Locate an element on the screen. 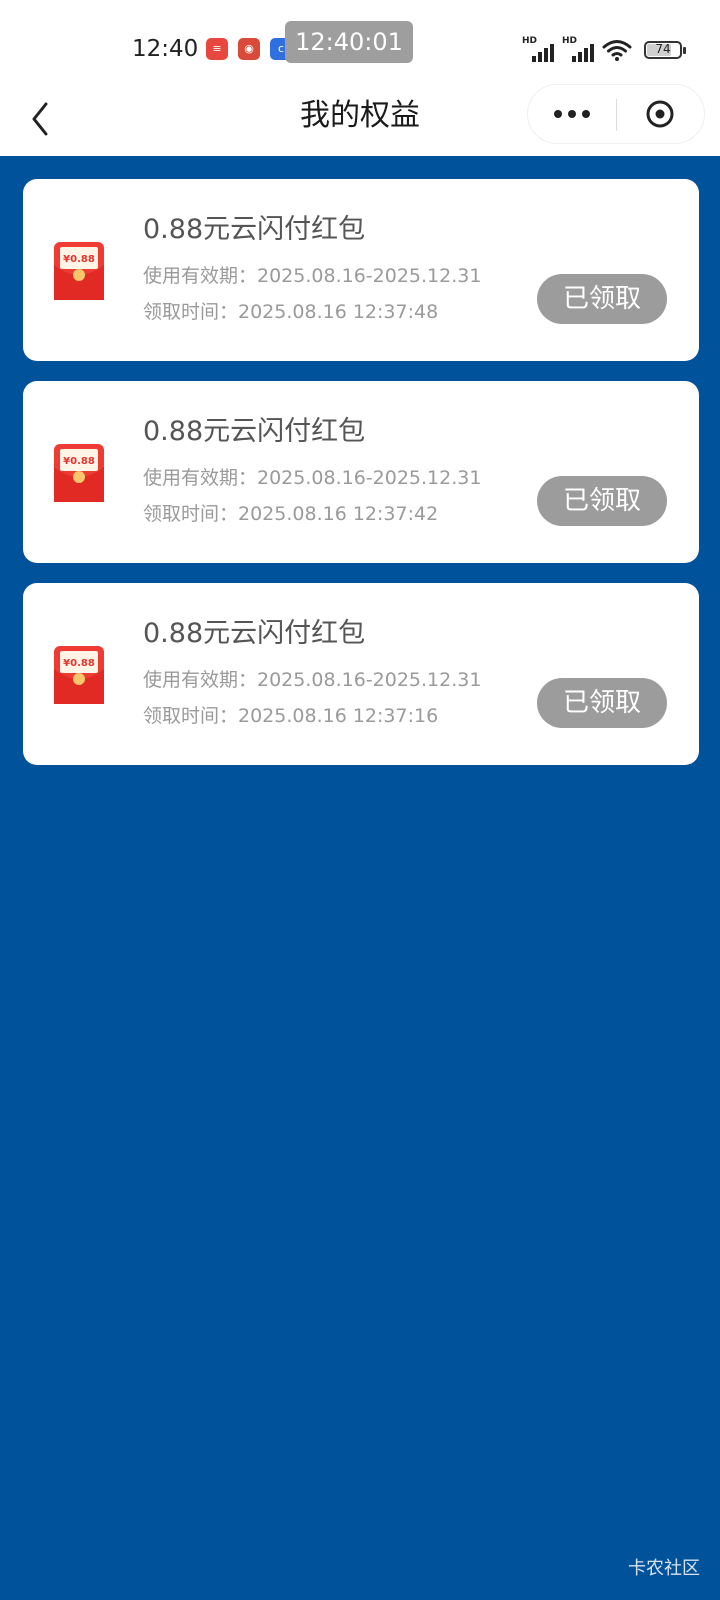 This screenshot has height=1600, width=720. mini-program-capsule is located at coordinates (616, 114).